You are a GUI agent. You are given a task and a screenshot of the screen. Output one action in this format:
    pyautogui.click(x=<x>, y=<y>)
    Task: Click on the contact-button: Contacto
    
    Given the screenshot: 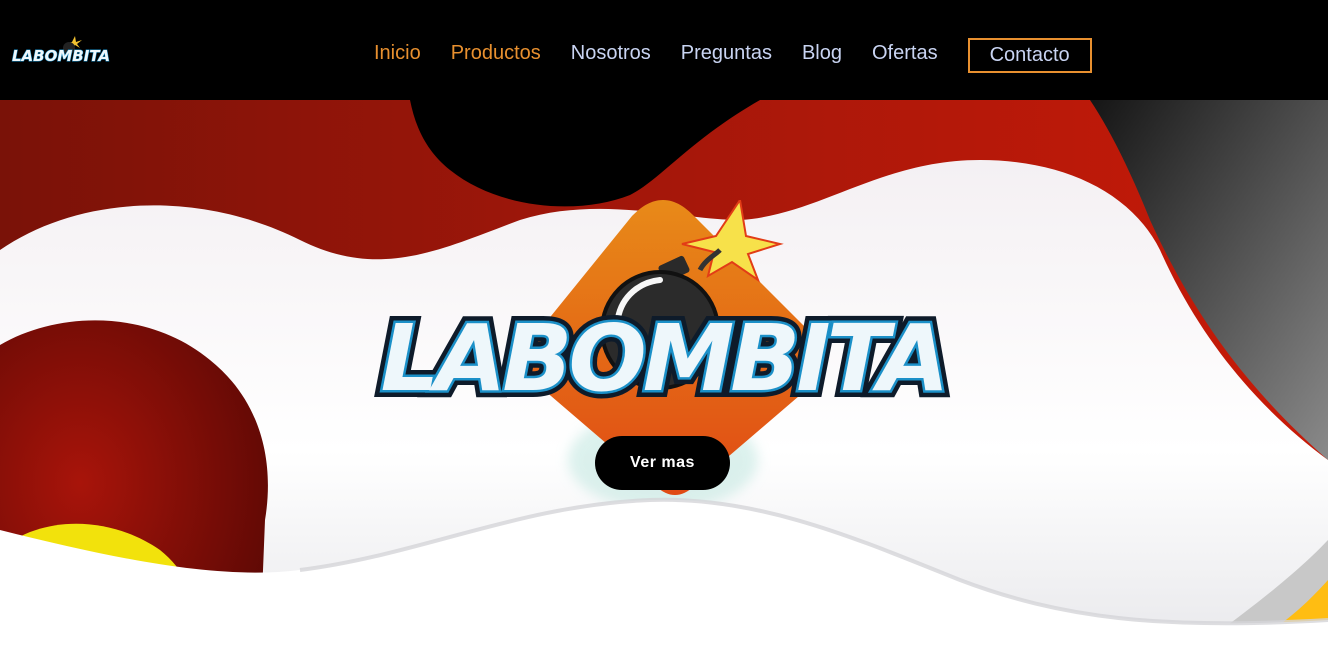 What is the action you would take?
    pyautogui.click(x=1029, y=55)
    